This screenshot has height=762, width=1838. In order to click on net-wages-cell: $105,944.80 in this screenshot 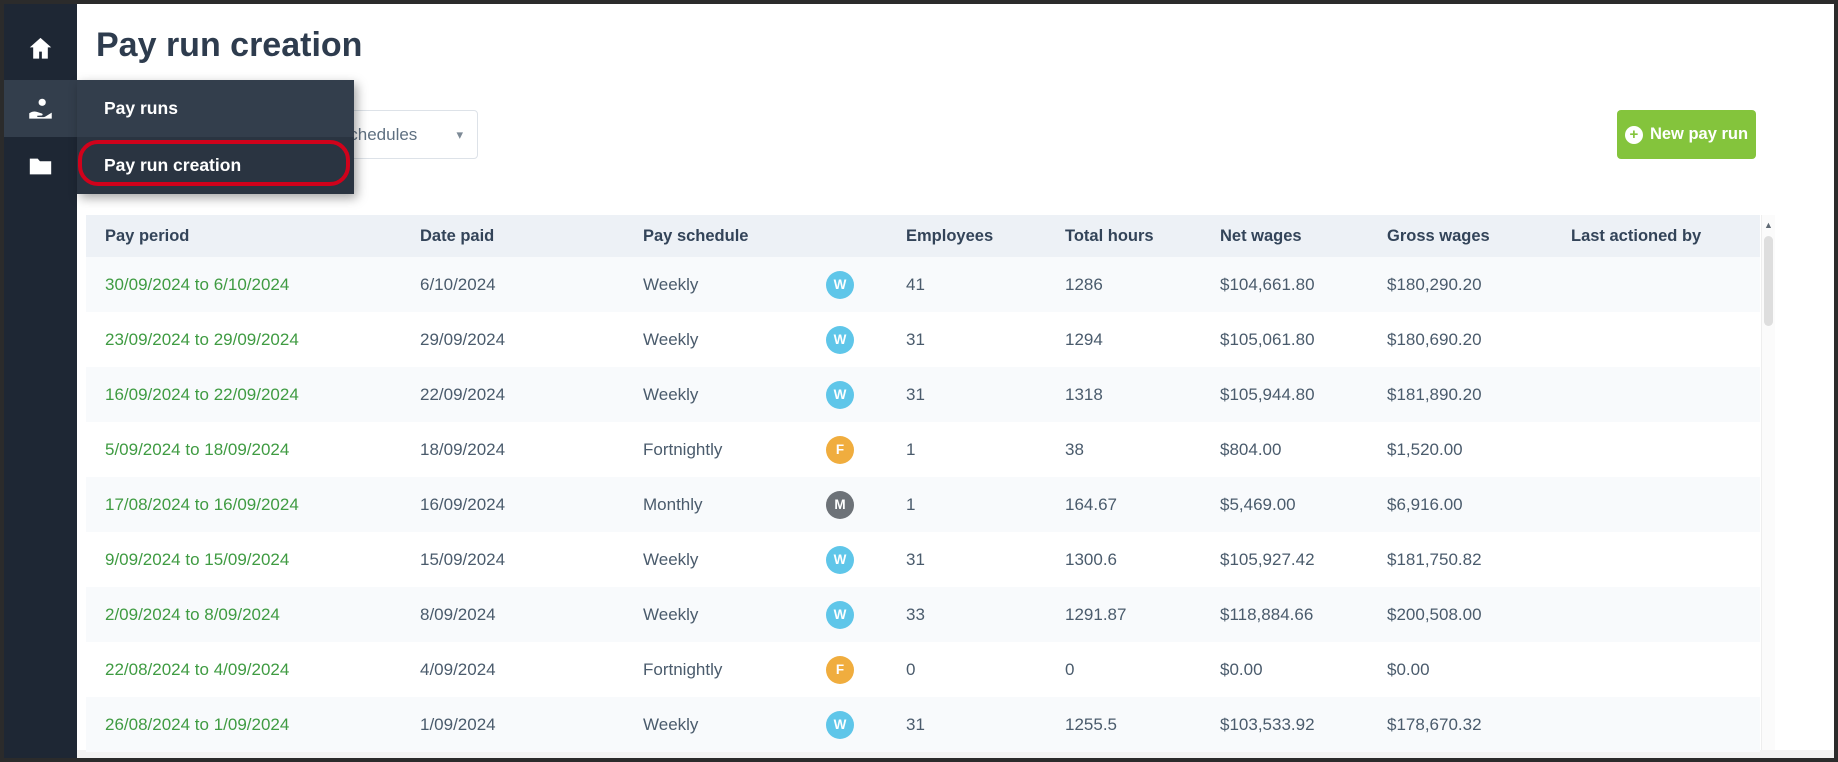, I will do `click(1267, 394)`.